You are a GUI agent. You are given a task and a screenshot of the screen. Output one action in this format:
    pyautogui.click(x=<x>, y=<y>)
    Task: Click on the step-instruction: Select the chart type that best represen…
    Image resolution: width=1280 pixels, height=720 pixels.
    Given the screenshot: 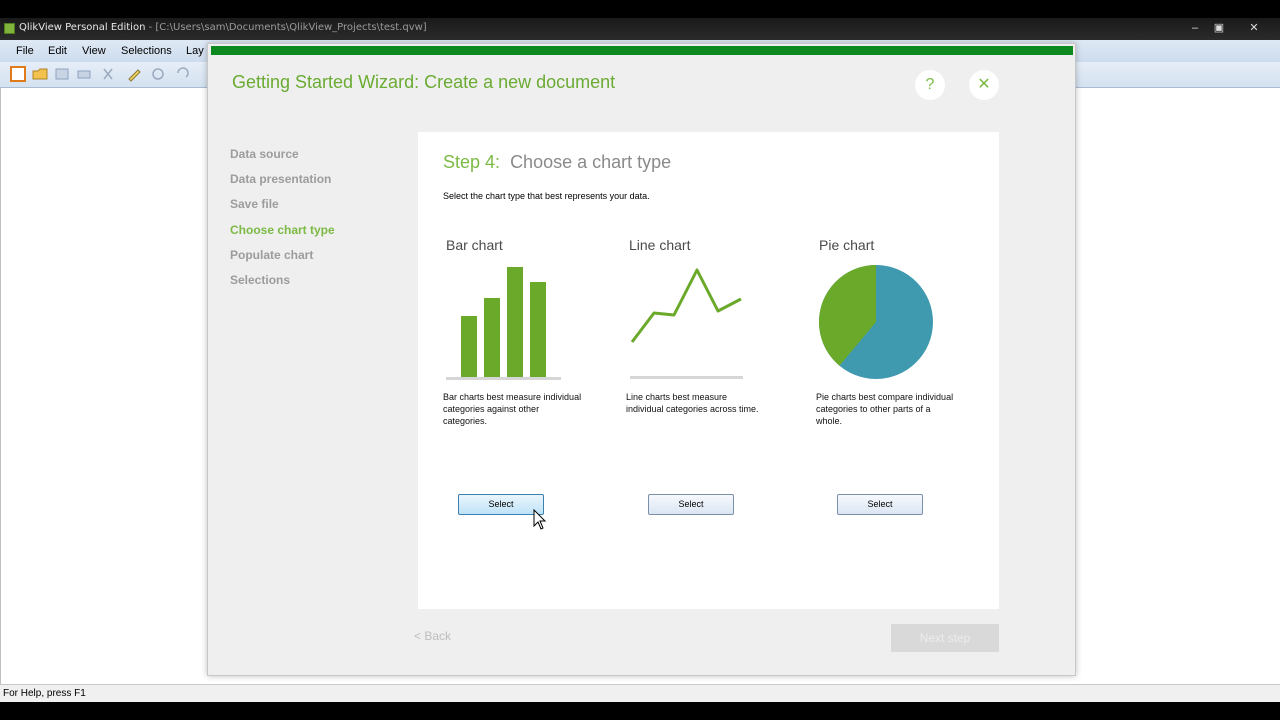 What is the action you would take?
    pyautogui.click(x=546, y=196)
    